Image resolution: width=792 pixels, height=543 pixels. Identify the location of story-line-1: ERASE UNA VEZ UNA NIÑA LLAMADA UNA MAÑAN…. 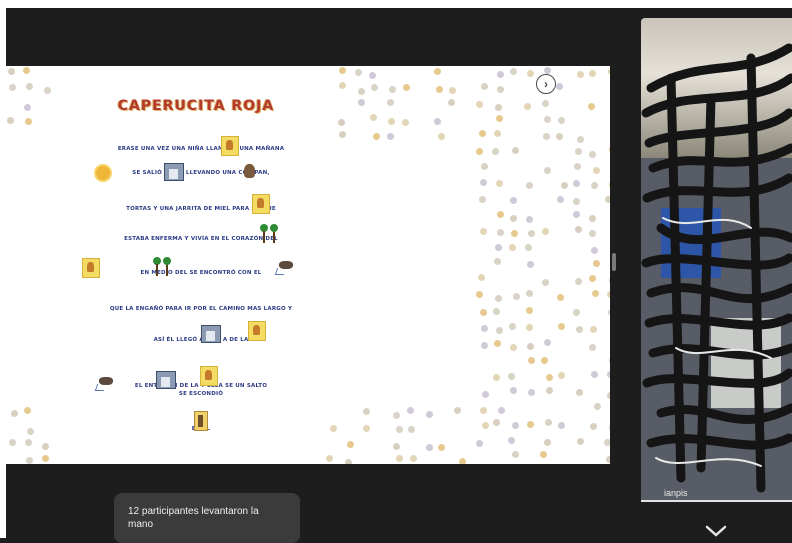
(201, 149).